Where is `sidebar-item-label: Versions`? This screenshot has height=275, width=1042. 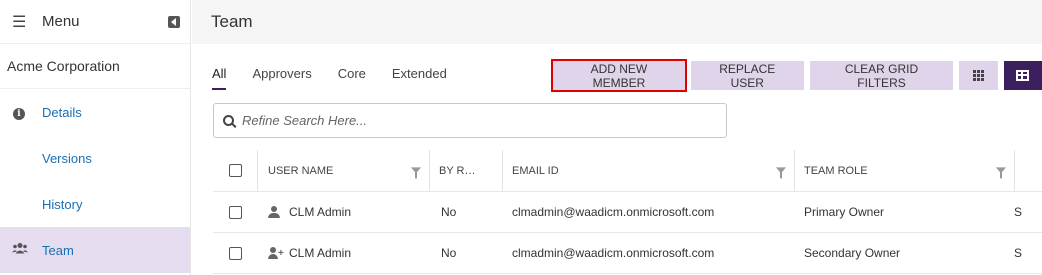
sidebar-item-label: Versions is located at coordinates (67, 158).